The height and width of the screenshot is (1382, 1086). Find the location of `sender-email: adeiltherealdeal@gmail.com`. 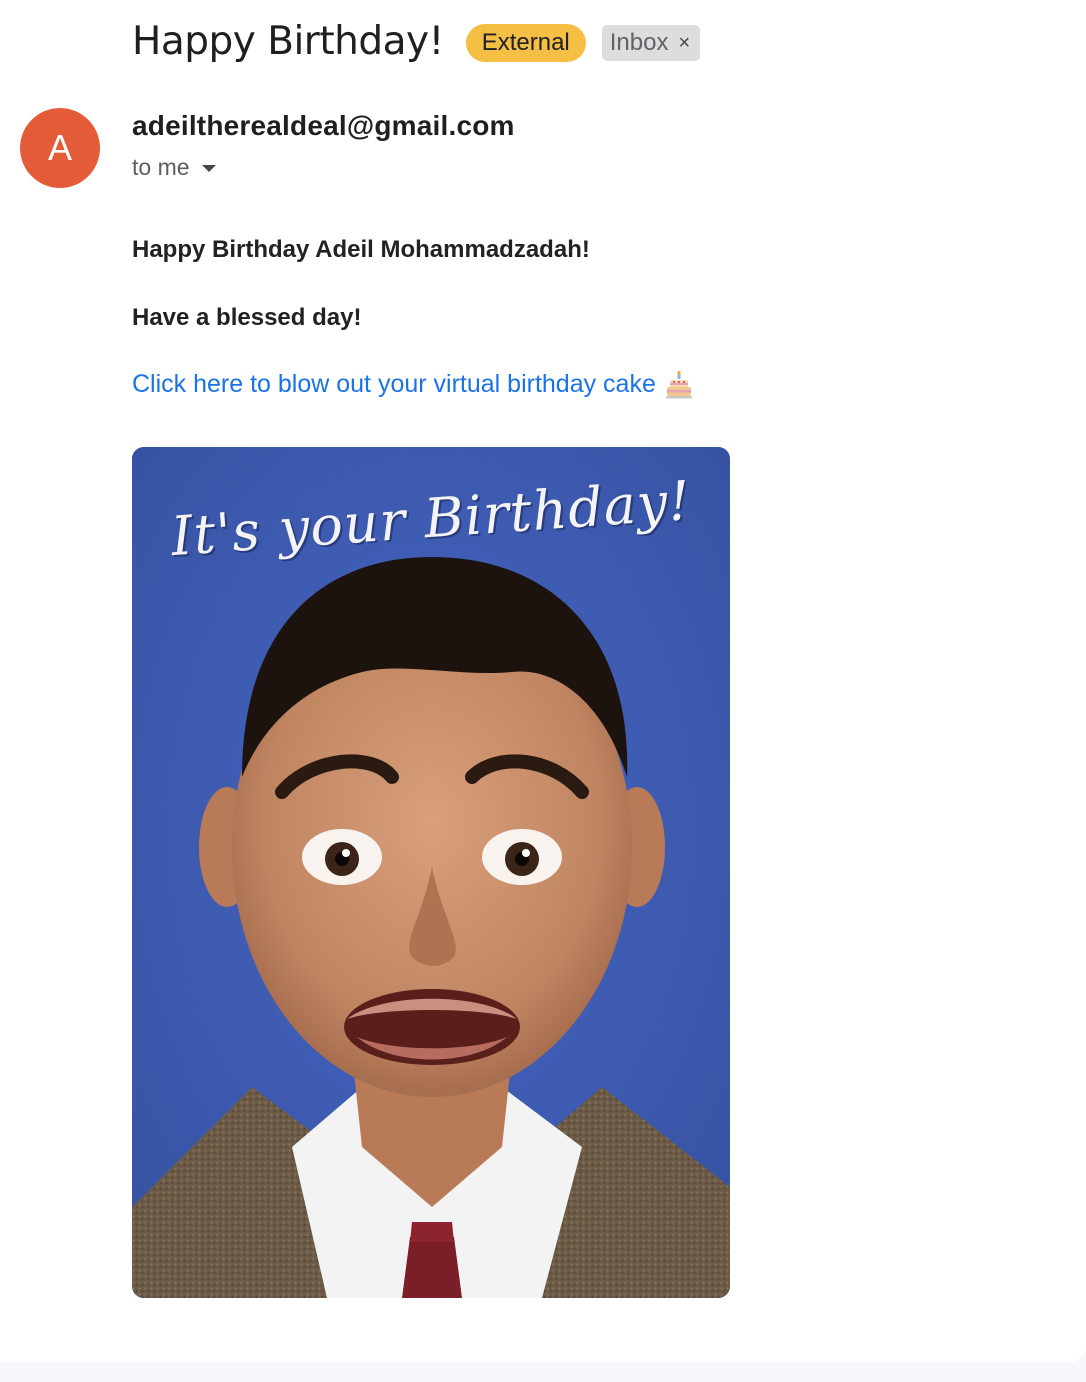

sender-email: adeiltherealdeal@gmail.com is located at coordinates (323, 126).